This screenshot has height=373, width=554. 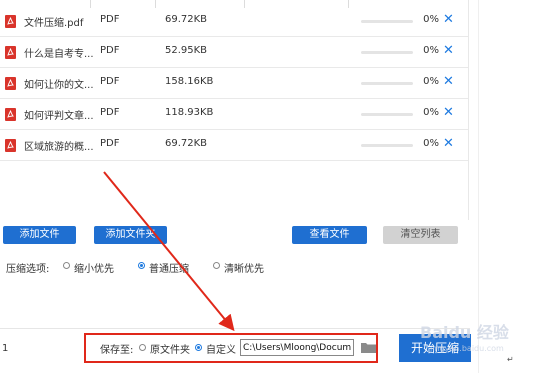 What do you see at coordinates (170, 348) in the screenshot?
I see `option-original-folder-label: 原文件夹` at bounding box center [170, 348].